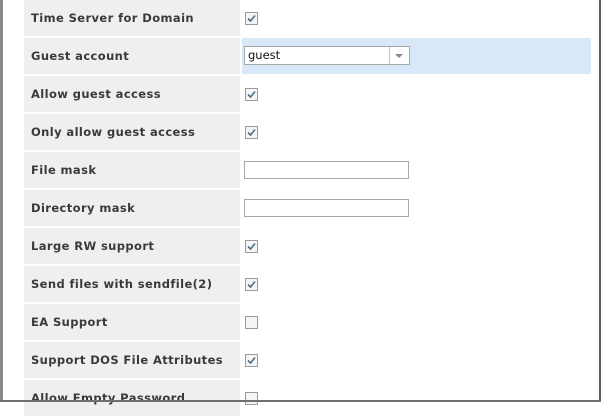 This screenshot has height=416, width=601. I want to click on setting-label: Directory mask, so click(132, 208).